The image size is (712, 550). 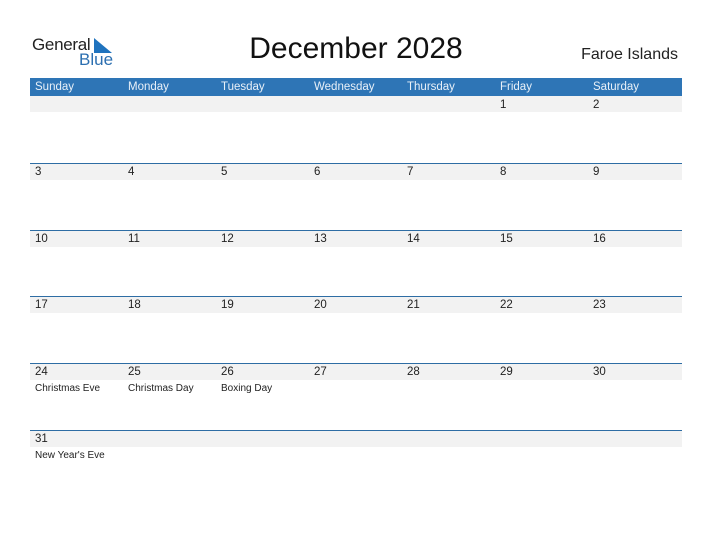 I want to click on day-number: 8, so click(x=503, y=172).